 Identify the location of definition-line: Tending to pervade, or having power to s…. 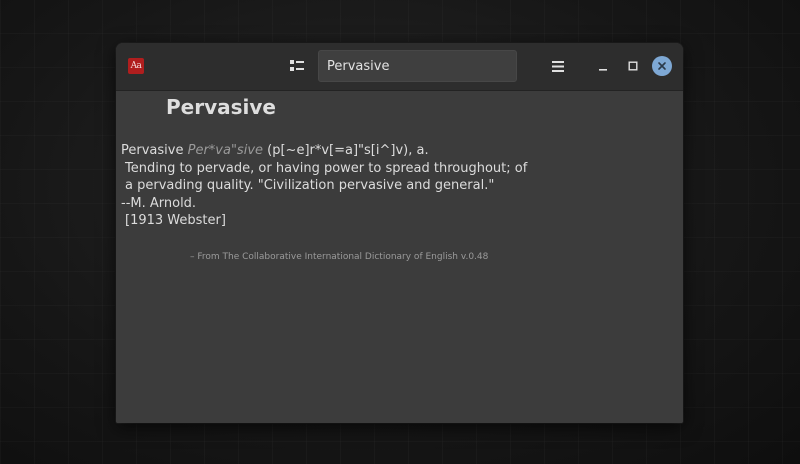
(326, 168).